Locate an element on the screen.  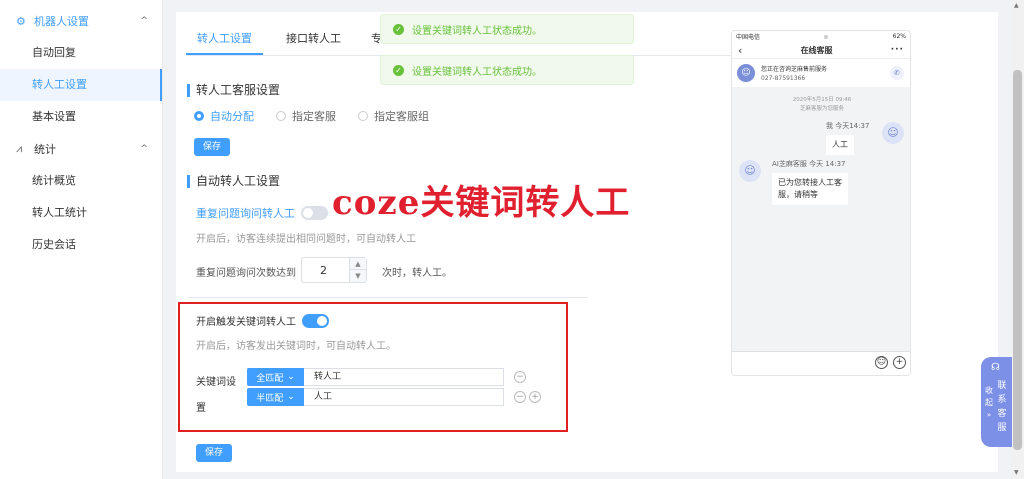
match-mode-select: 半匹配 ⌄ is located at coordinates (275, 397).